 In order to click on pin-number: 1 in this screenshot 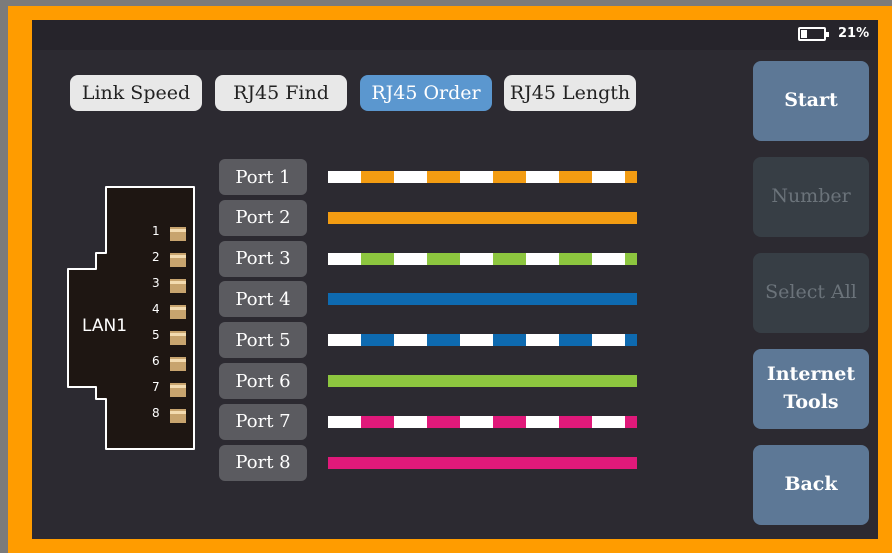, I will do `click(156, 231)`.